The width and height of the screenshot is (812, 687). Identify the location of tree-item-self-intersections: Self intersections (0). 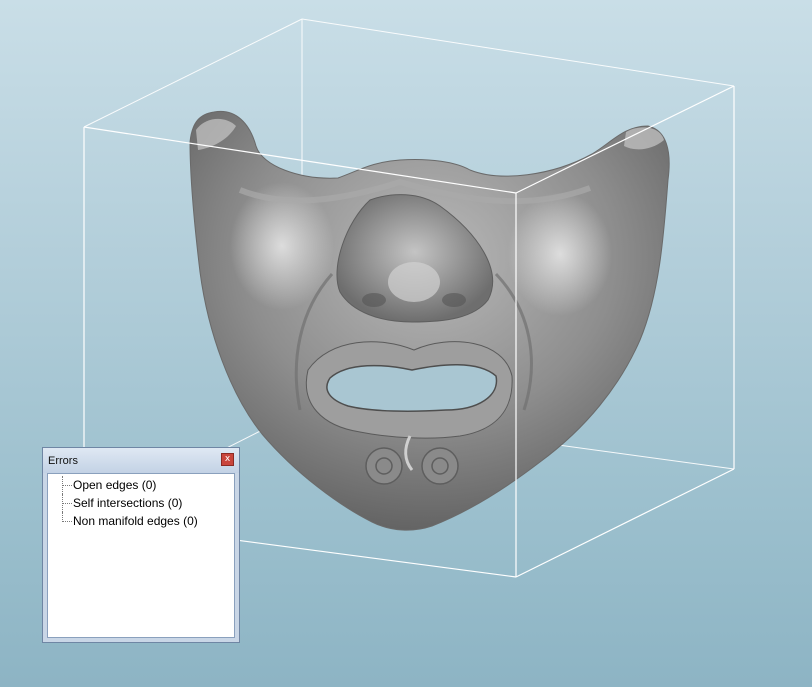
(140, 503).